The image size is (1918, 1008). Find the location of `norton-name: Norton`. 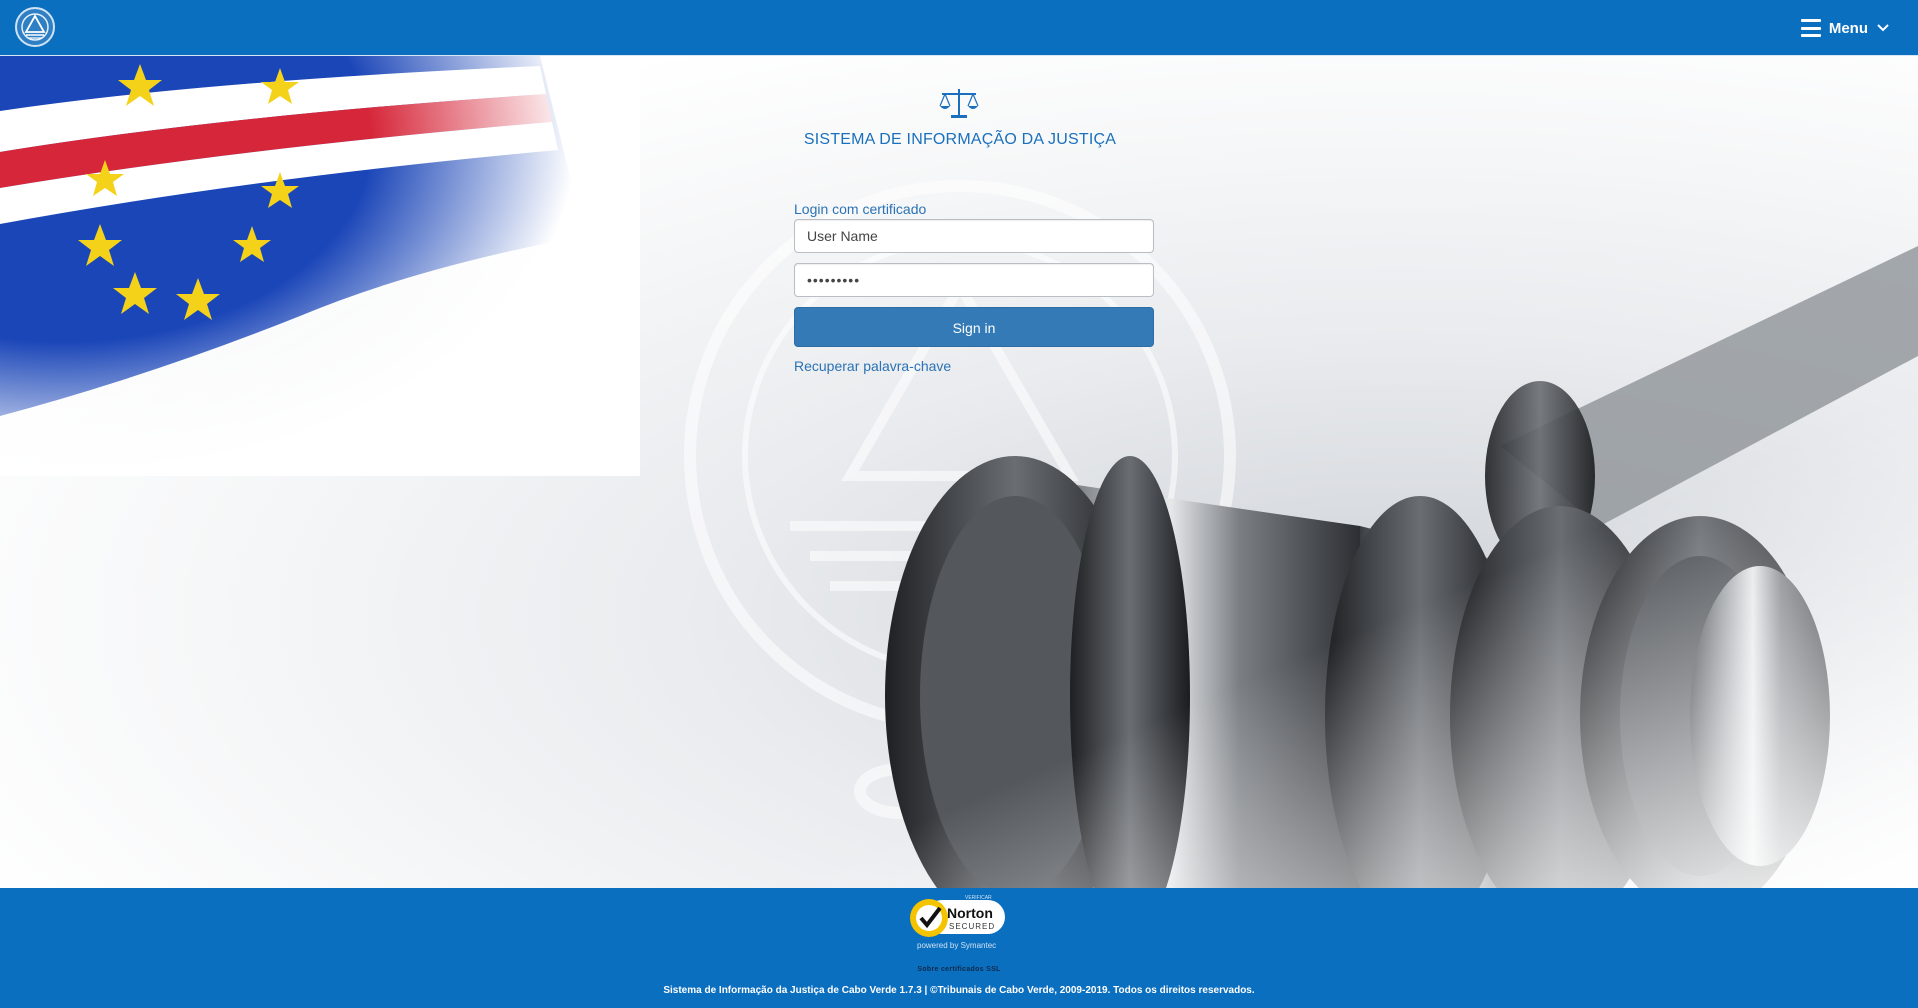

norton-name: Norton is located at coordinates (970, 913).